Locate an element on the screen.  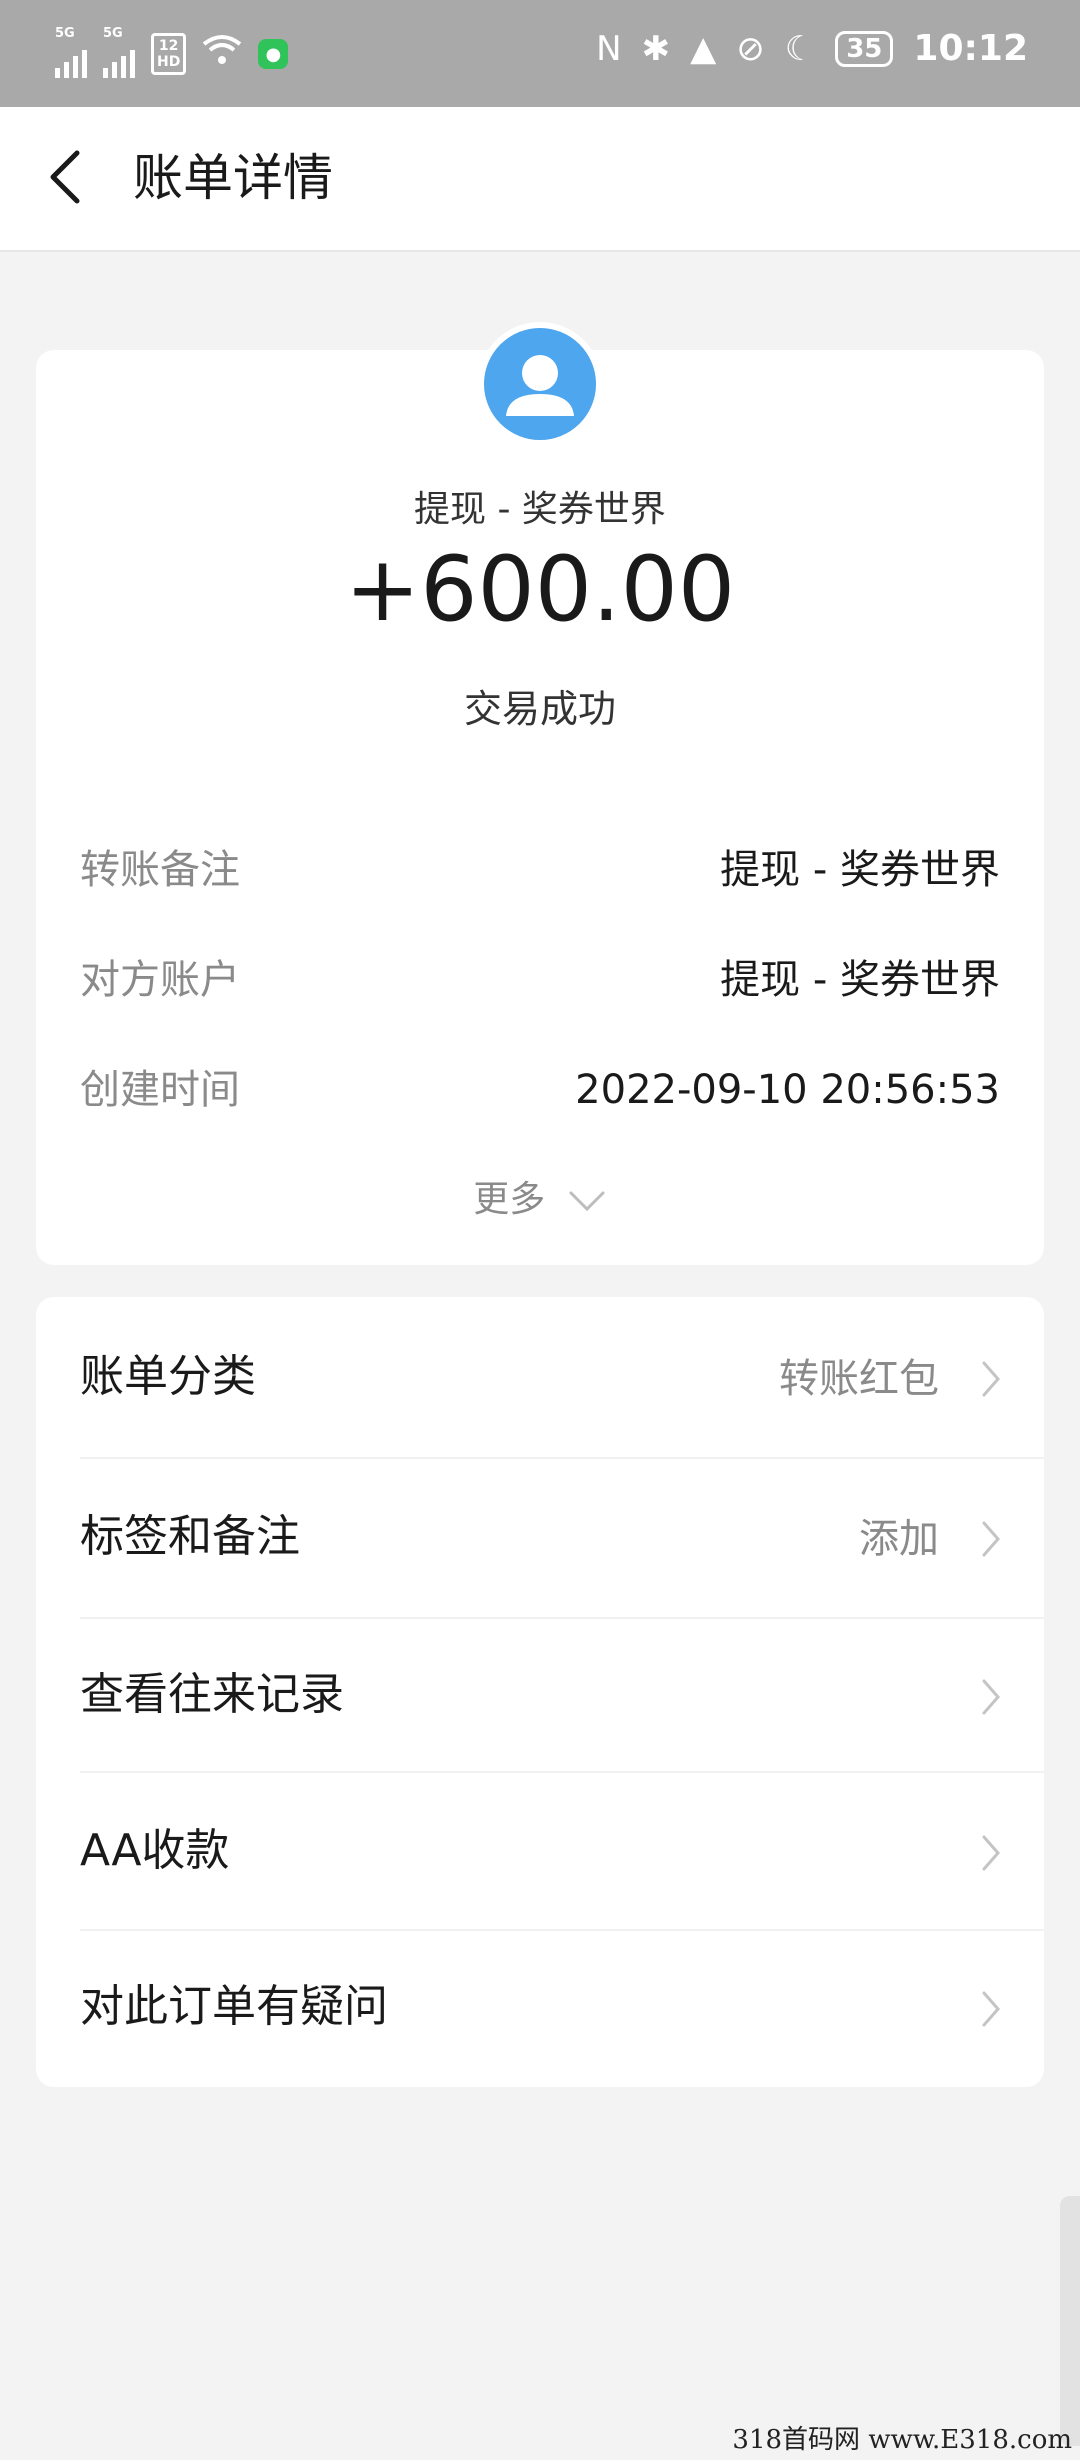
list-item-tags: 标签和备注 添加 is located at coordinates (540, 1537).